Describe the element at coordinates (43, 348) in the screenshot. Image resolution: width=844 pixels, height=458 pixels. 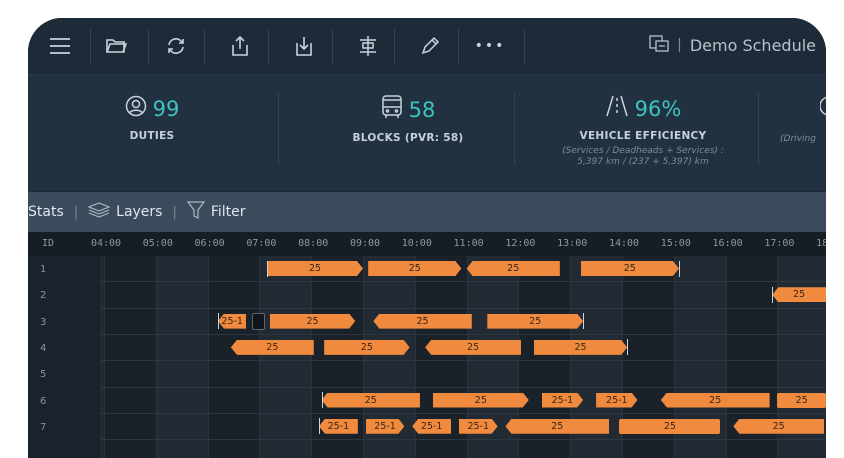
I see `row-id: 4` at that location.